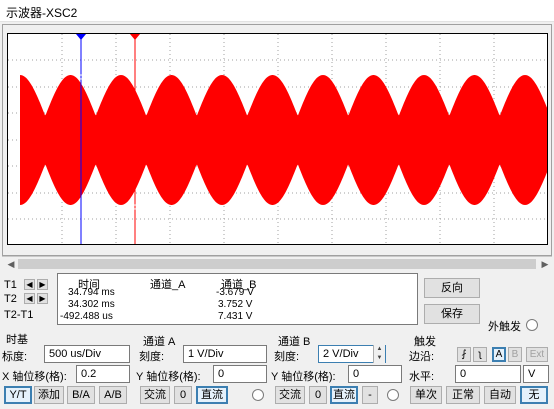  I want to click on spin-up-icon: ▲, so click(379, 349).